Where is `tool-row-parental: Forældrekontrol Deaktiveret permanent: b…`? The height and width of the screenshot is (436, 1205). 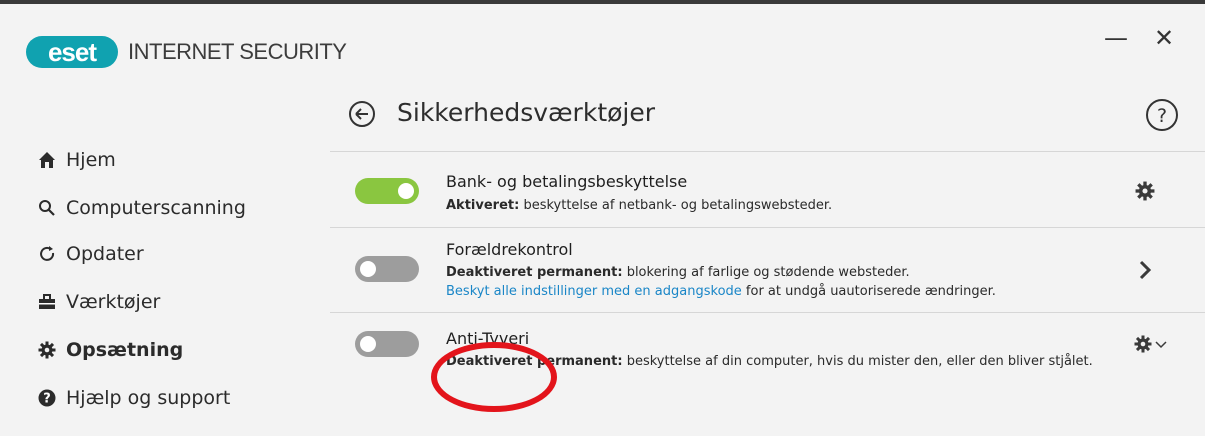
tool-row-parental: Forældrekontrol Deaktiveret permanent: b… is located at coordinates (767, 270).